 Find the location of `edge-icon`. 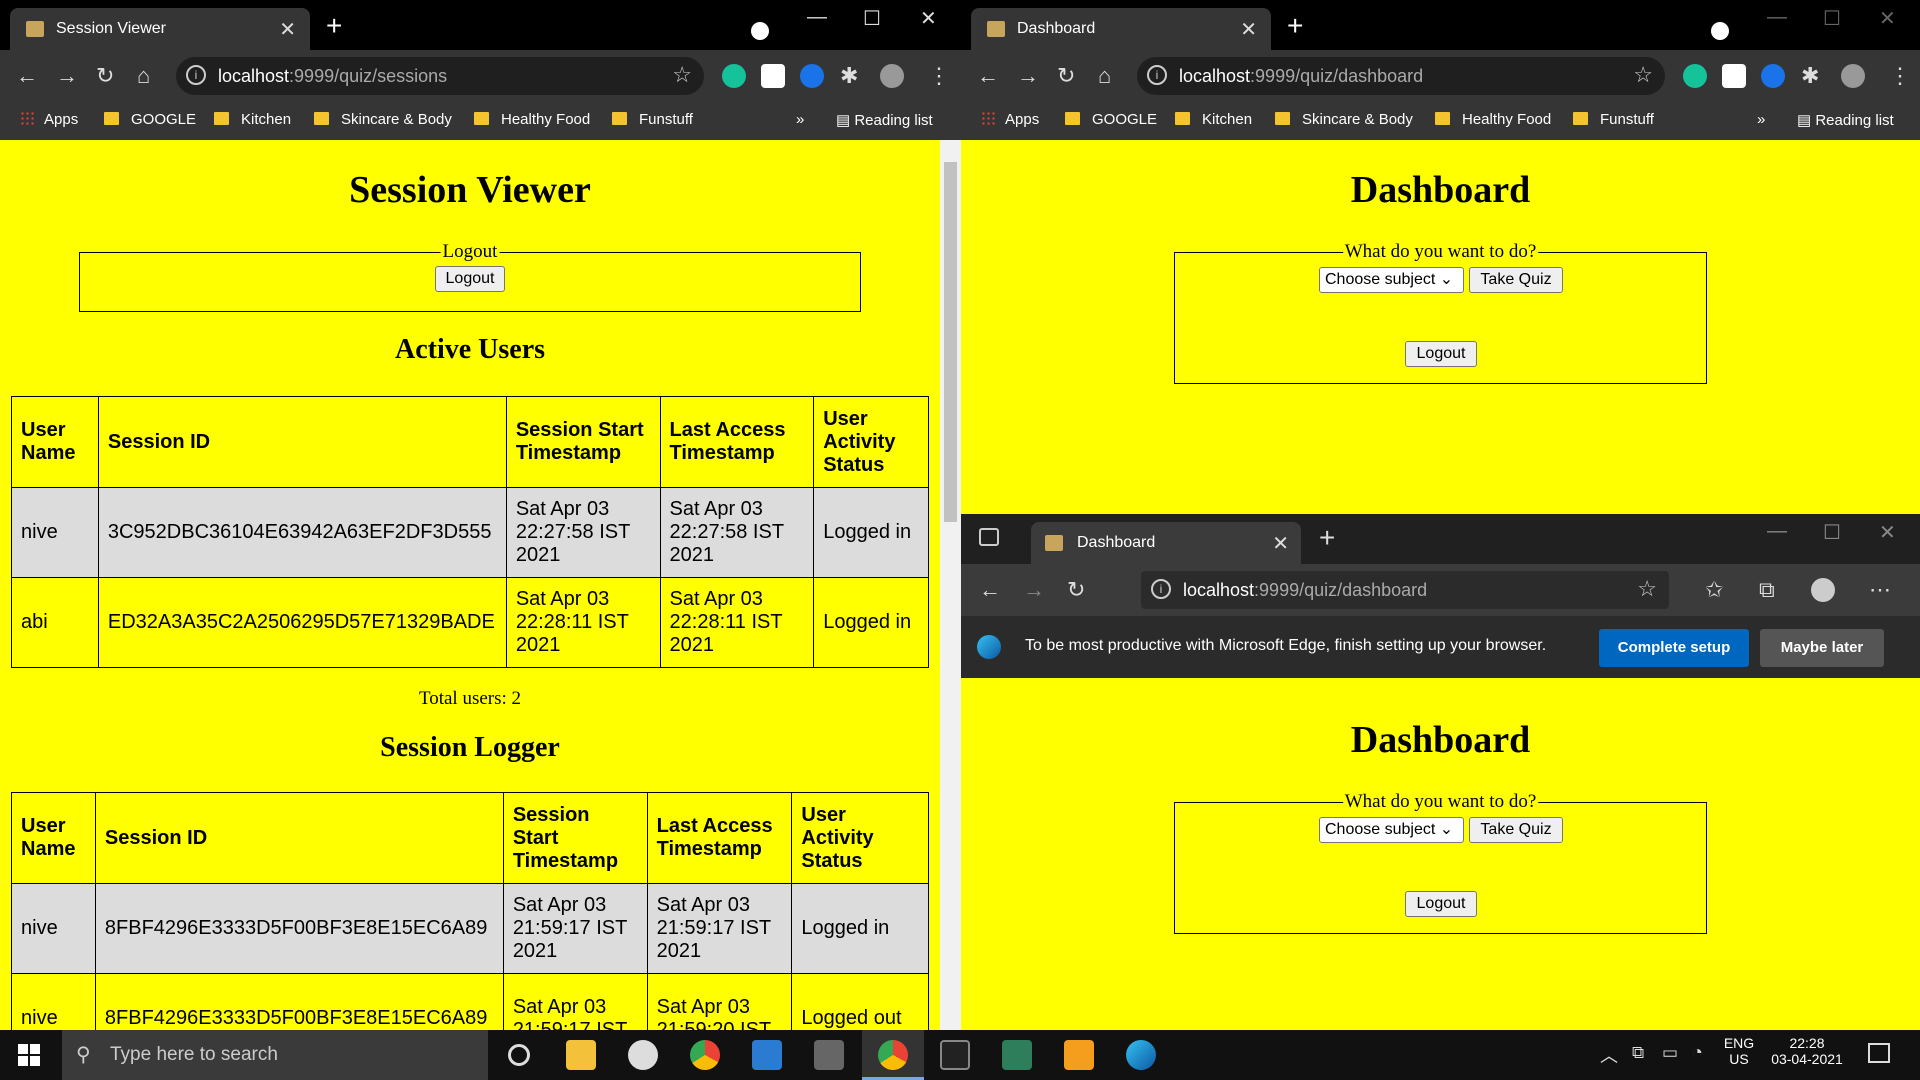

edge-icon is located at coordinates (1141, 1055).